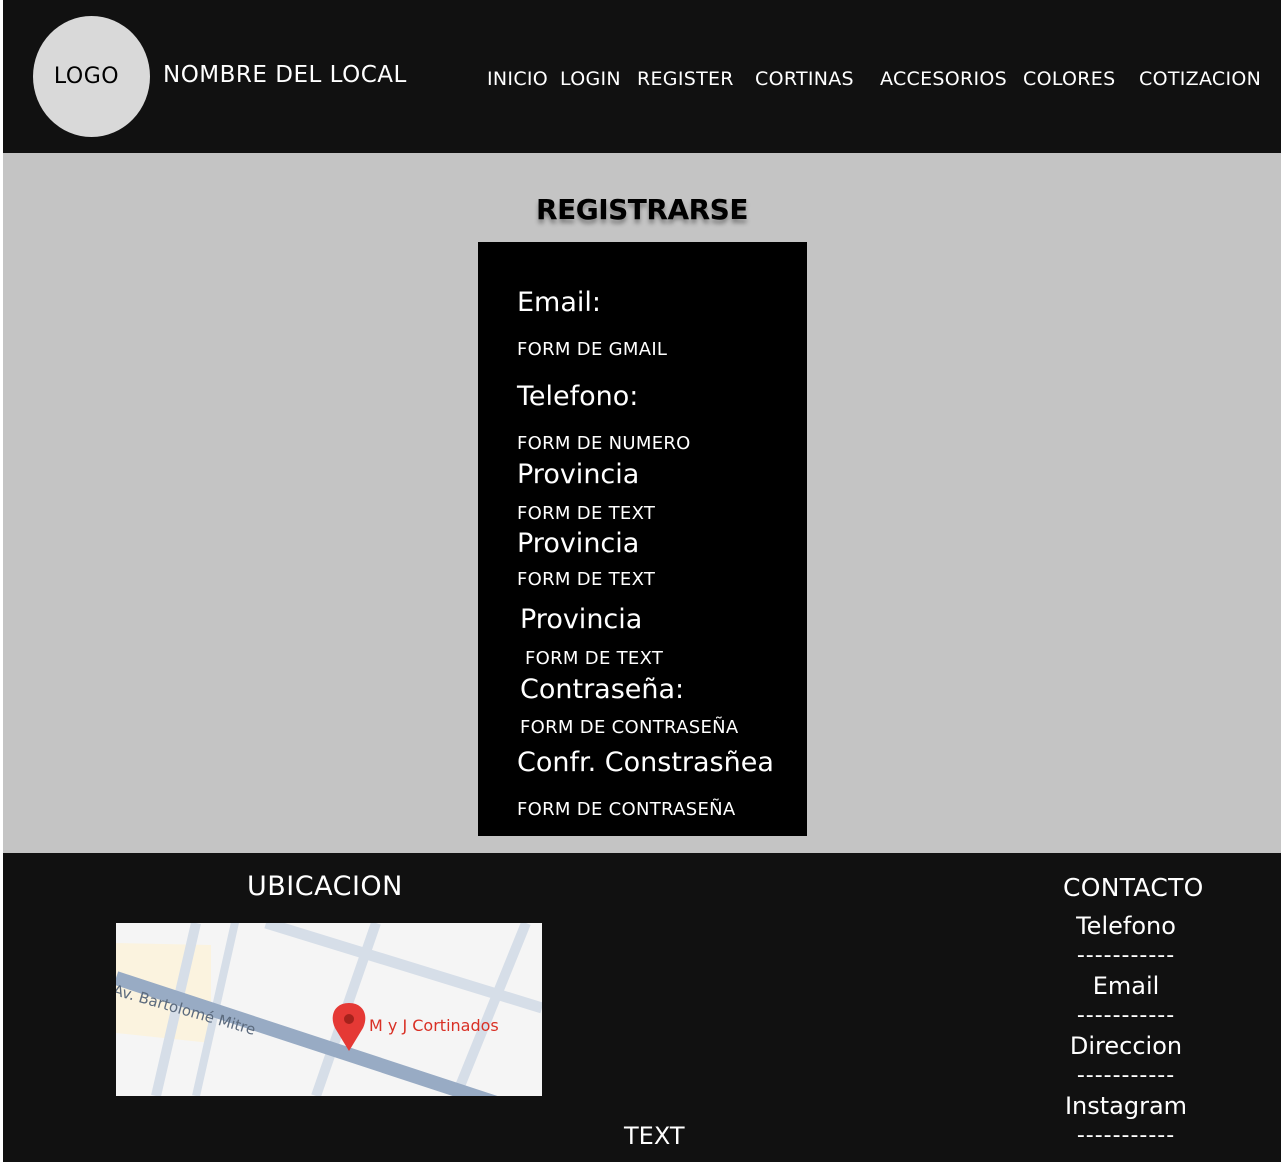 This screenshot has width=1283, height=1162. What do you see at coordinates (1200, 79) in the screenshot?
I see `nav-cotizacion: COTIZACION` at bounding box center [1200, 79].